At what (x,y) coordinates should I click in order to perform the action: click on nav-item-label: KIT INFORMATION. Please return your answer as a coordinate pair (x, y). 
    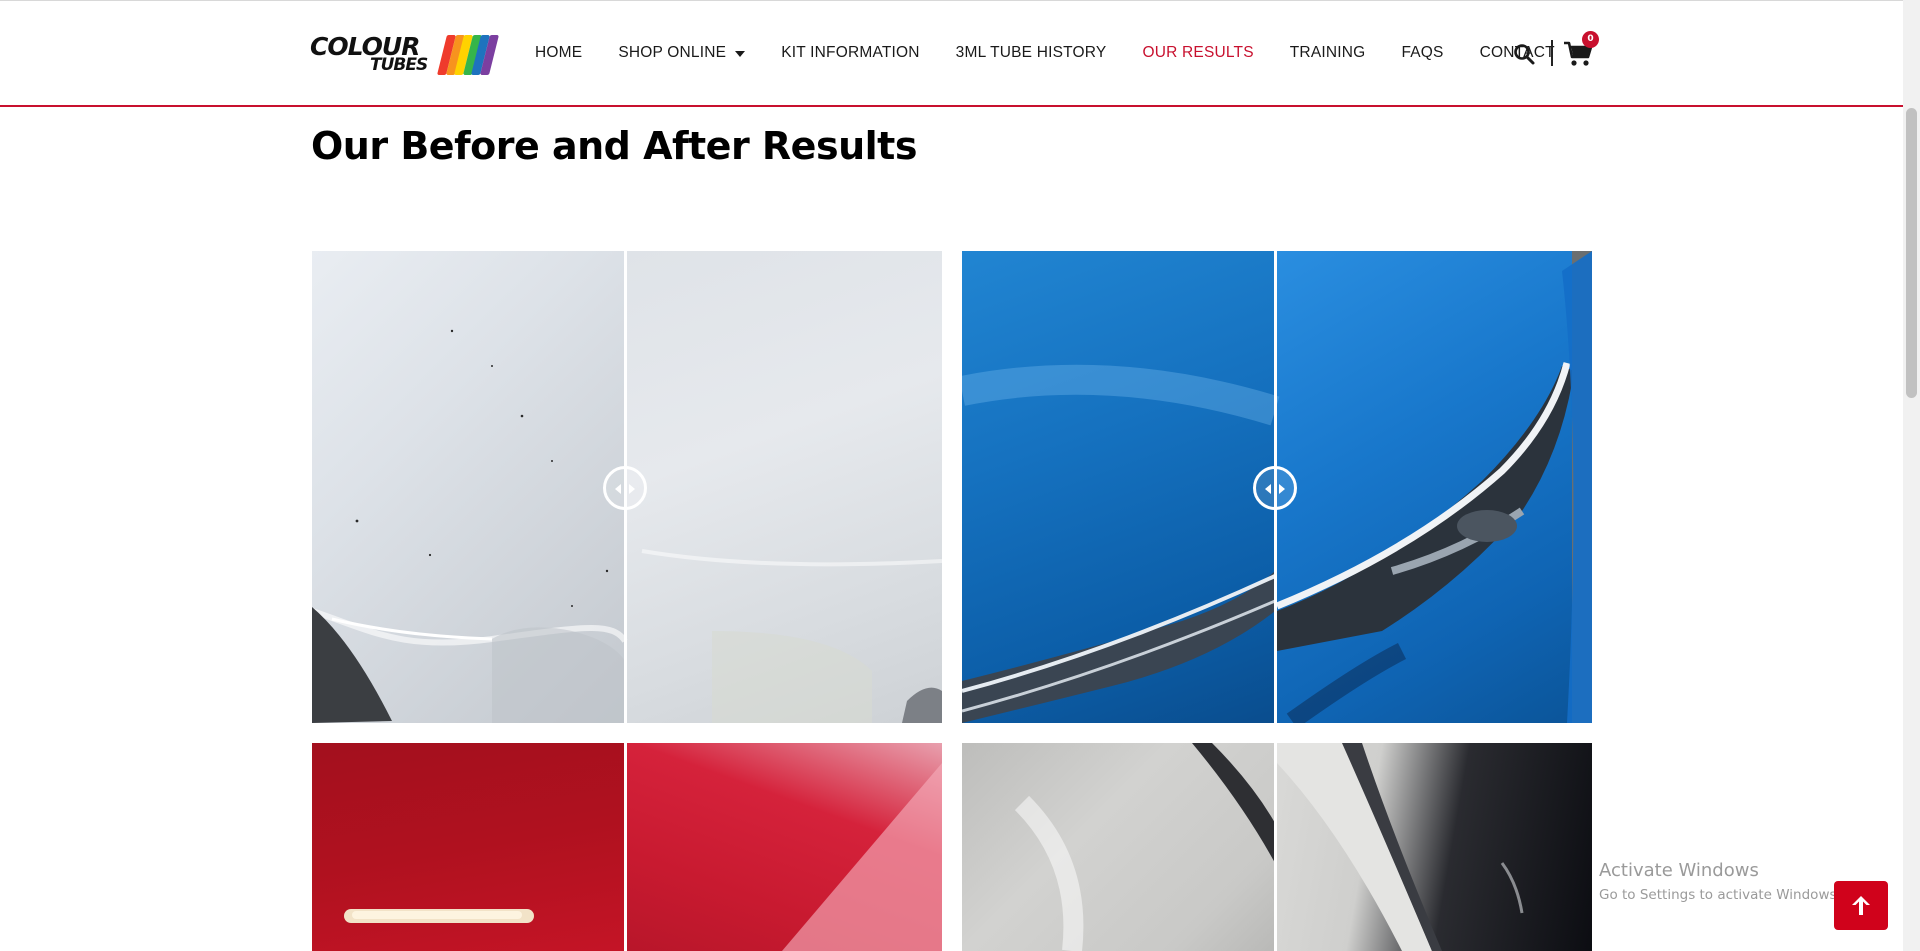
    Looking at the image, I should click on (850, 52).